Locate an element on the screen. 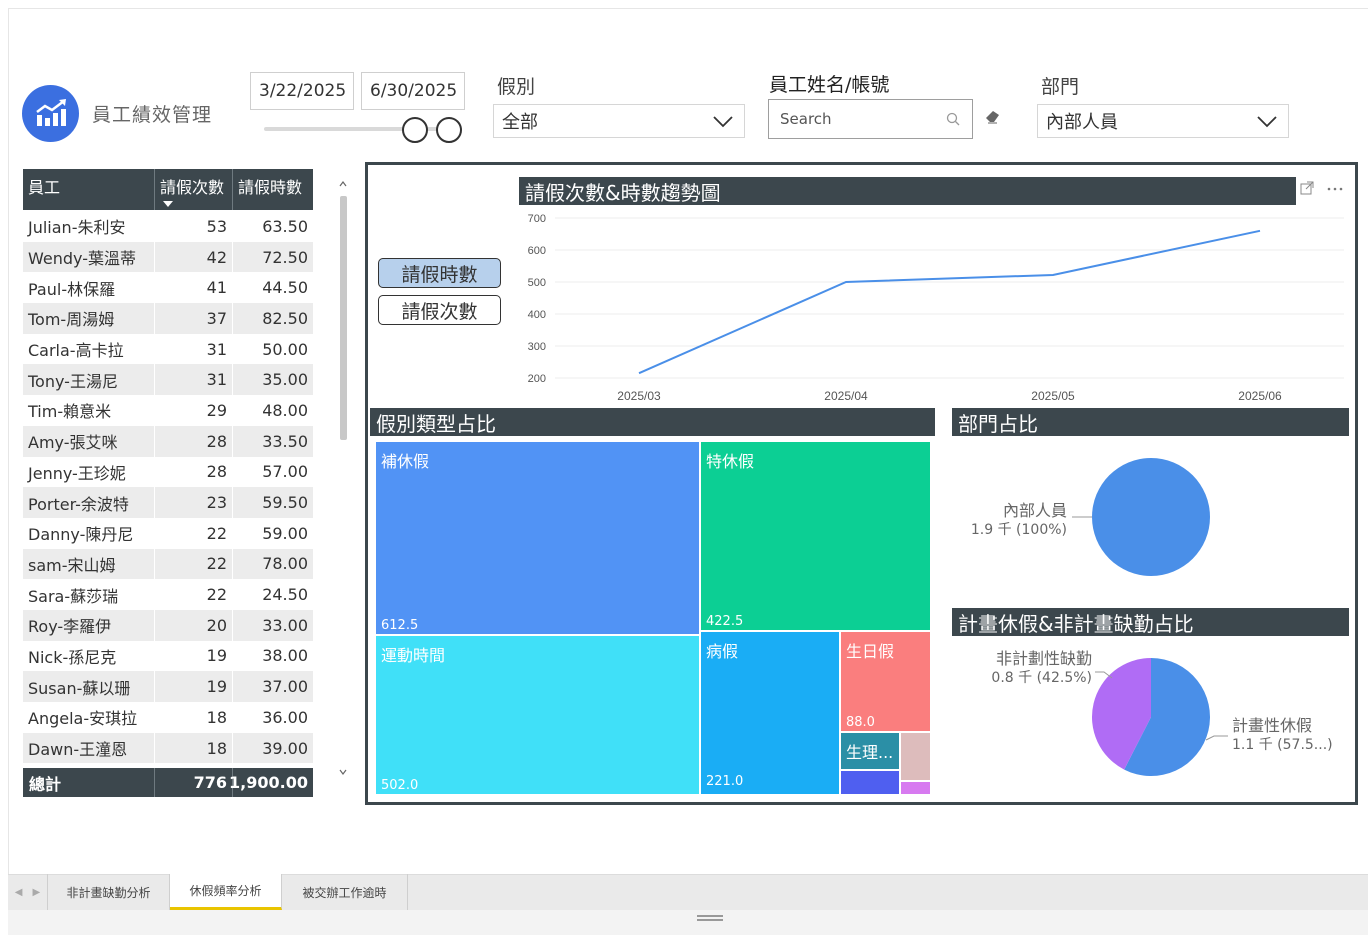 This screenshot has height=935, width=1368. treemap-tile-value: 221.0 is located at coordinates (725, 781).